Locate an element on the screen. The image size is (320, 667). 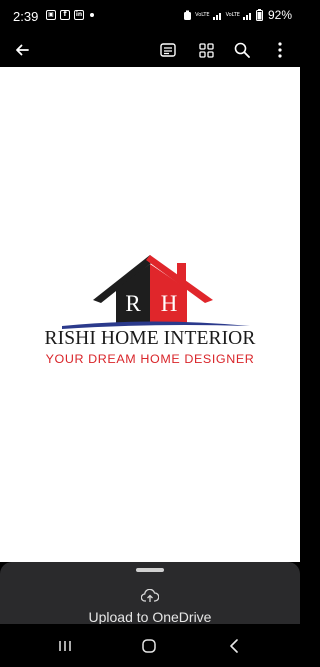
cloud-upload-icon is located at coordinates (150, 596).